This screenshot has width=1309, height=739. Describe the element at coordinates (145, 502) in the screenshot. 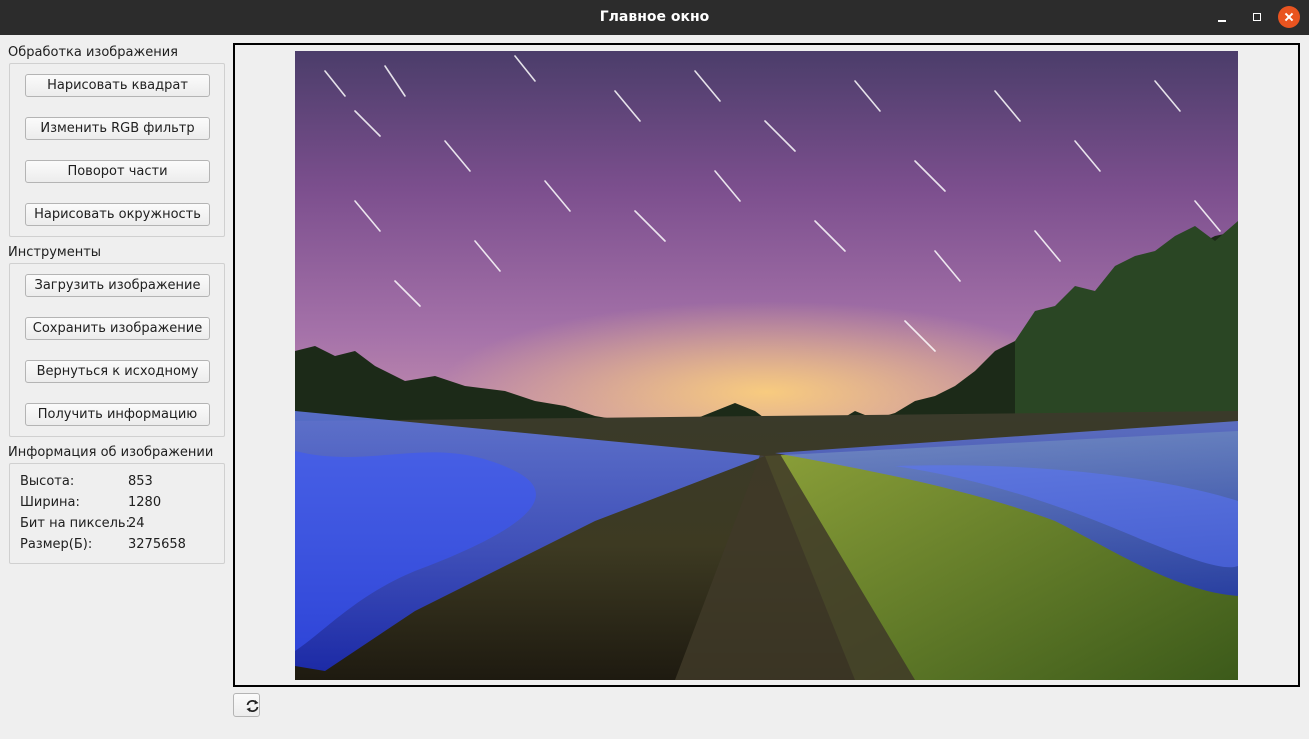

I see `info-value: 1280` at that location.